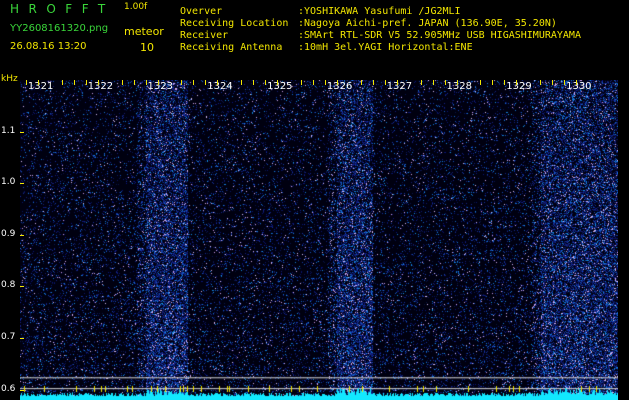  What do you see at coordinates (231, 47) in the screenshot?
I see `station-label: Receiving Antenna` at bounding box center [231, 47].